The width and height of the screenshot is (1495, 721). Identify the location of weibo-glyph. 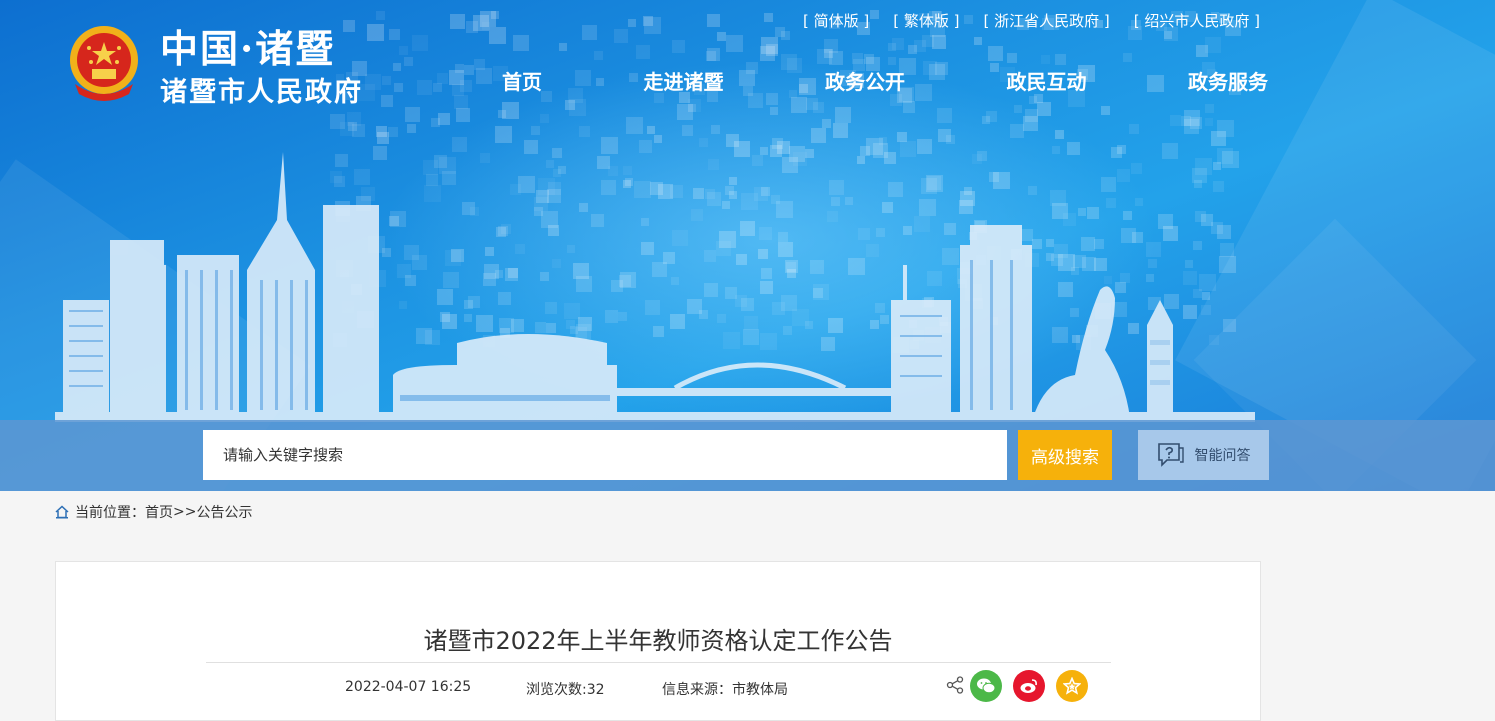
(1028, 686).